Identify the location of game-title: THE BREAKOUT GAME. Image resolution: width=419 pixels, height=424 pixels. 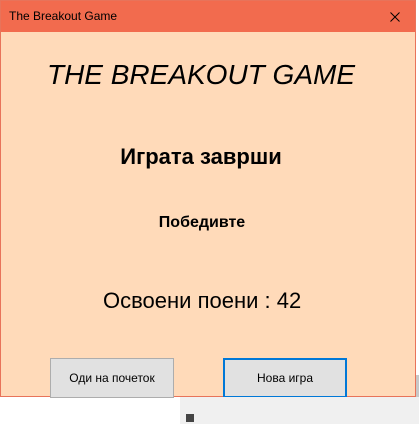
(201, 74).